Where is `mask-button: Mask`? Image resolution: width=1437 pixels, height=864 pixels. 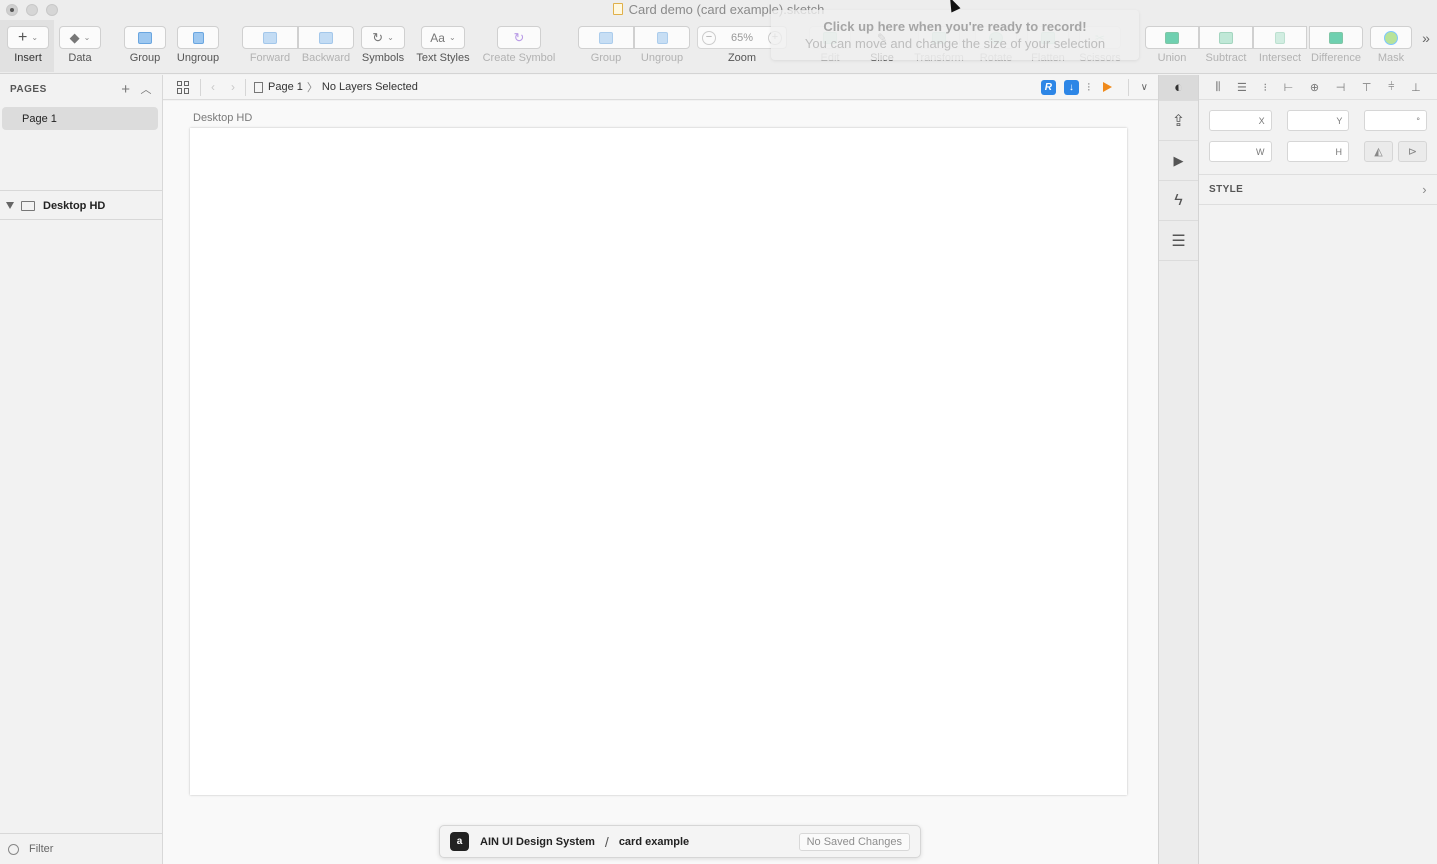 mask-button: Mask is located at coordinates (1391, 45).